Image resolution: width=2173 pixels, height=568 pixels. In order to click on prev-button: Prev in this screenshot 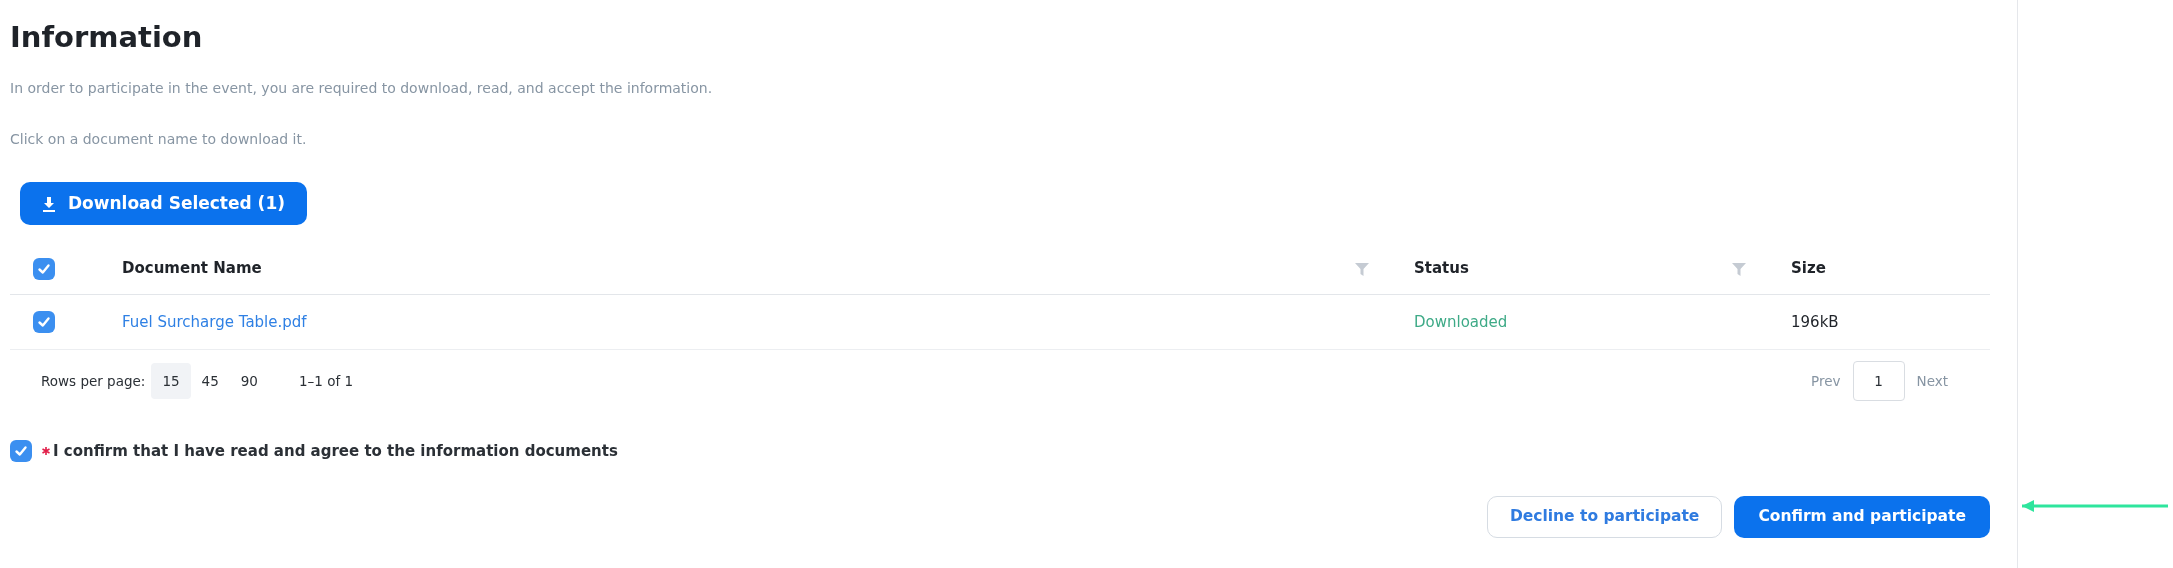, I will do `click(1826, 381)`.